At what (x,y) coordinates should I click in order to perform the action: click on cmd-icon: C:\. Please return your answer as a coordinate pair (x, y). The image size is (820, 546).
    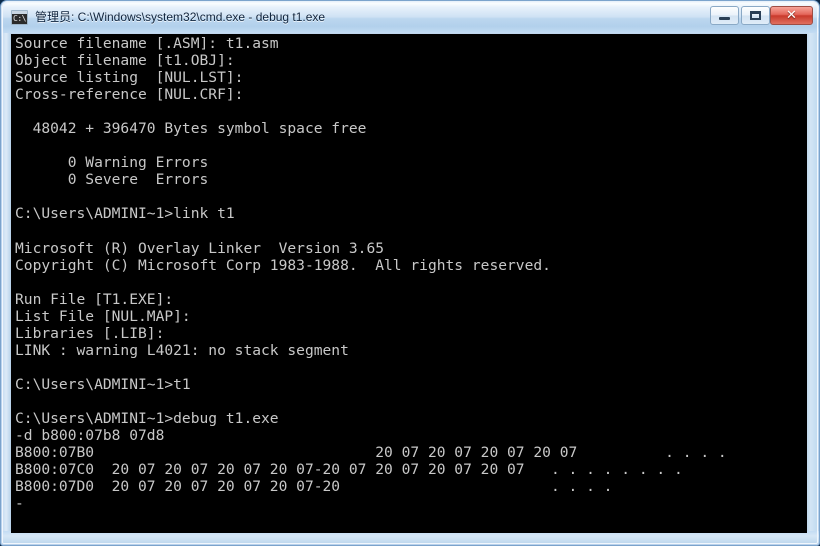
    Looking at the image, I should click on (19, 17).